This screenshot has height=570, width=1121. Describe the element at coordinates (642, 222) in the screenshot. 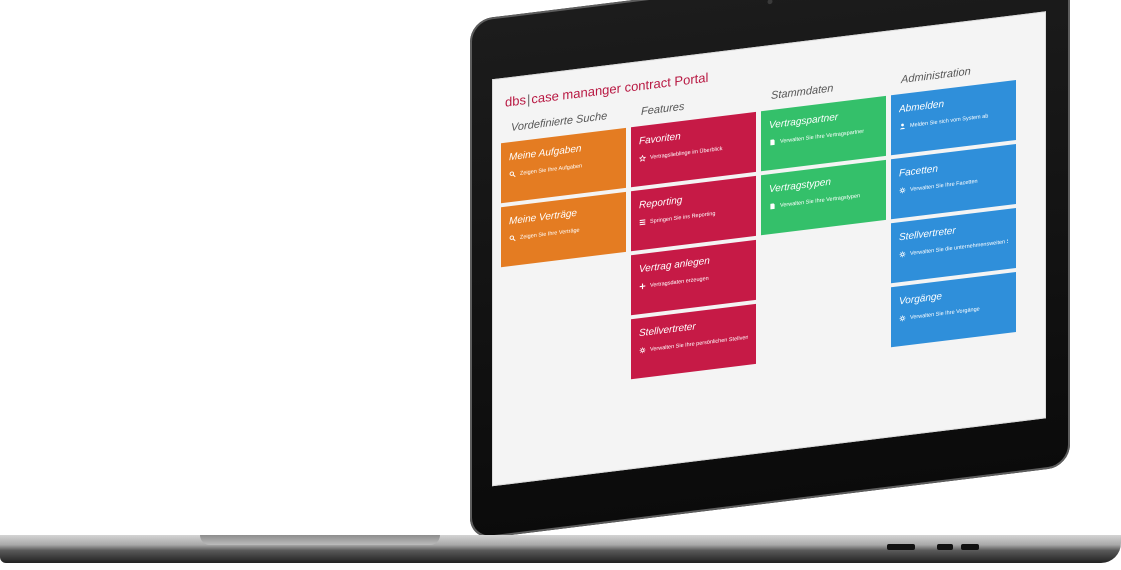

I see `list-icon` at that location.